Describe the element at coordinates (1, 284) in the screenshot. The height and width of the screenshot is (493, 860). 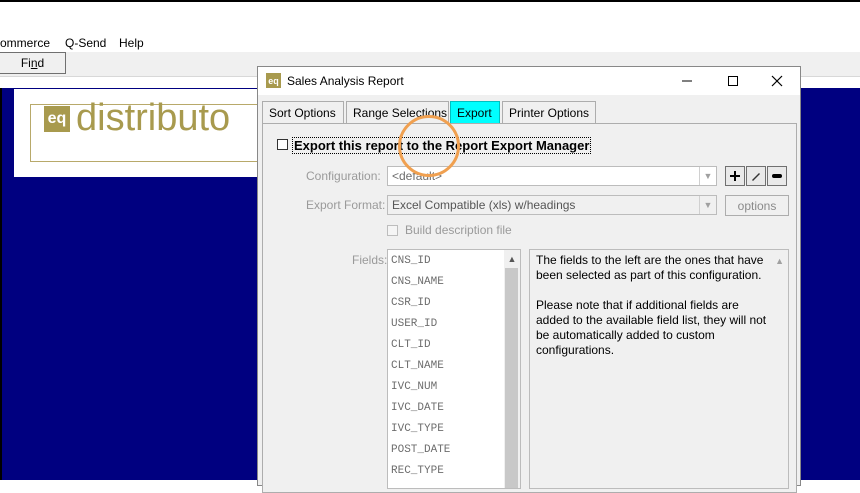
I see `left-border` at that location.